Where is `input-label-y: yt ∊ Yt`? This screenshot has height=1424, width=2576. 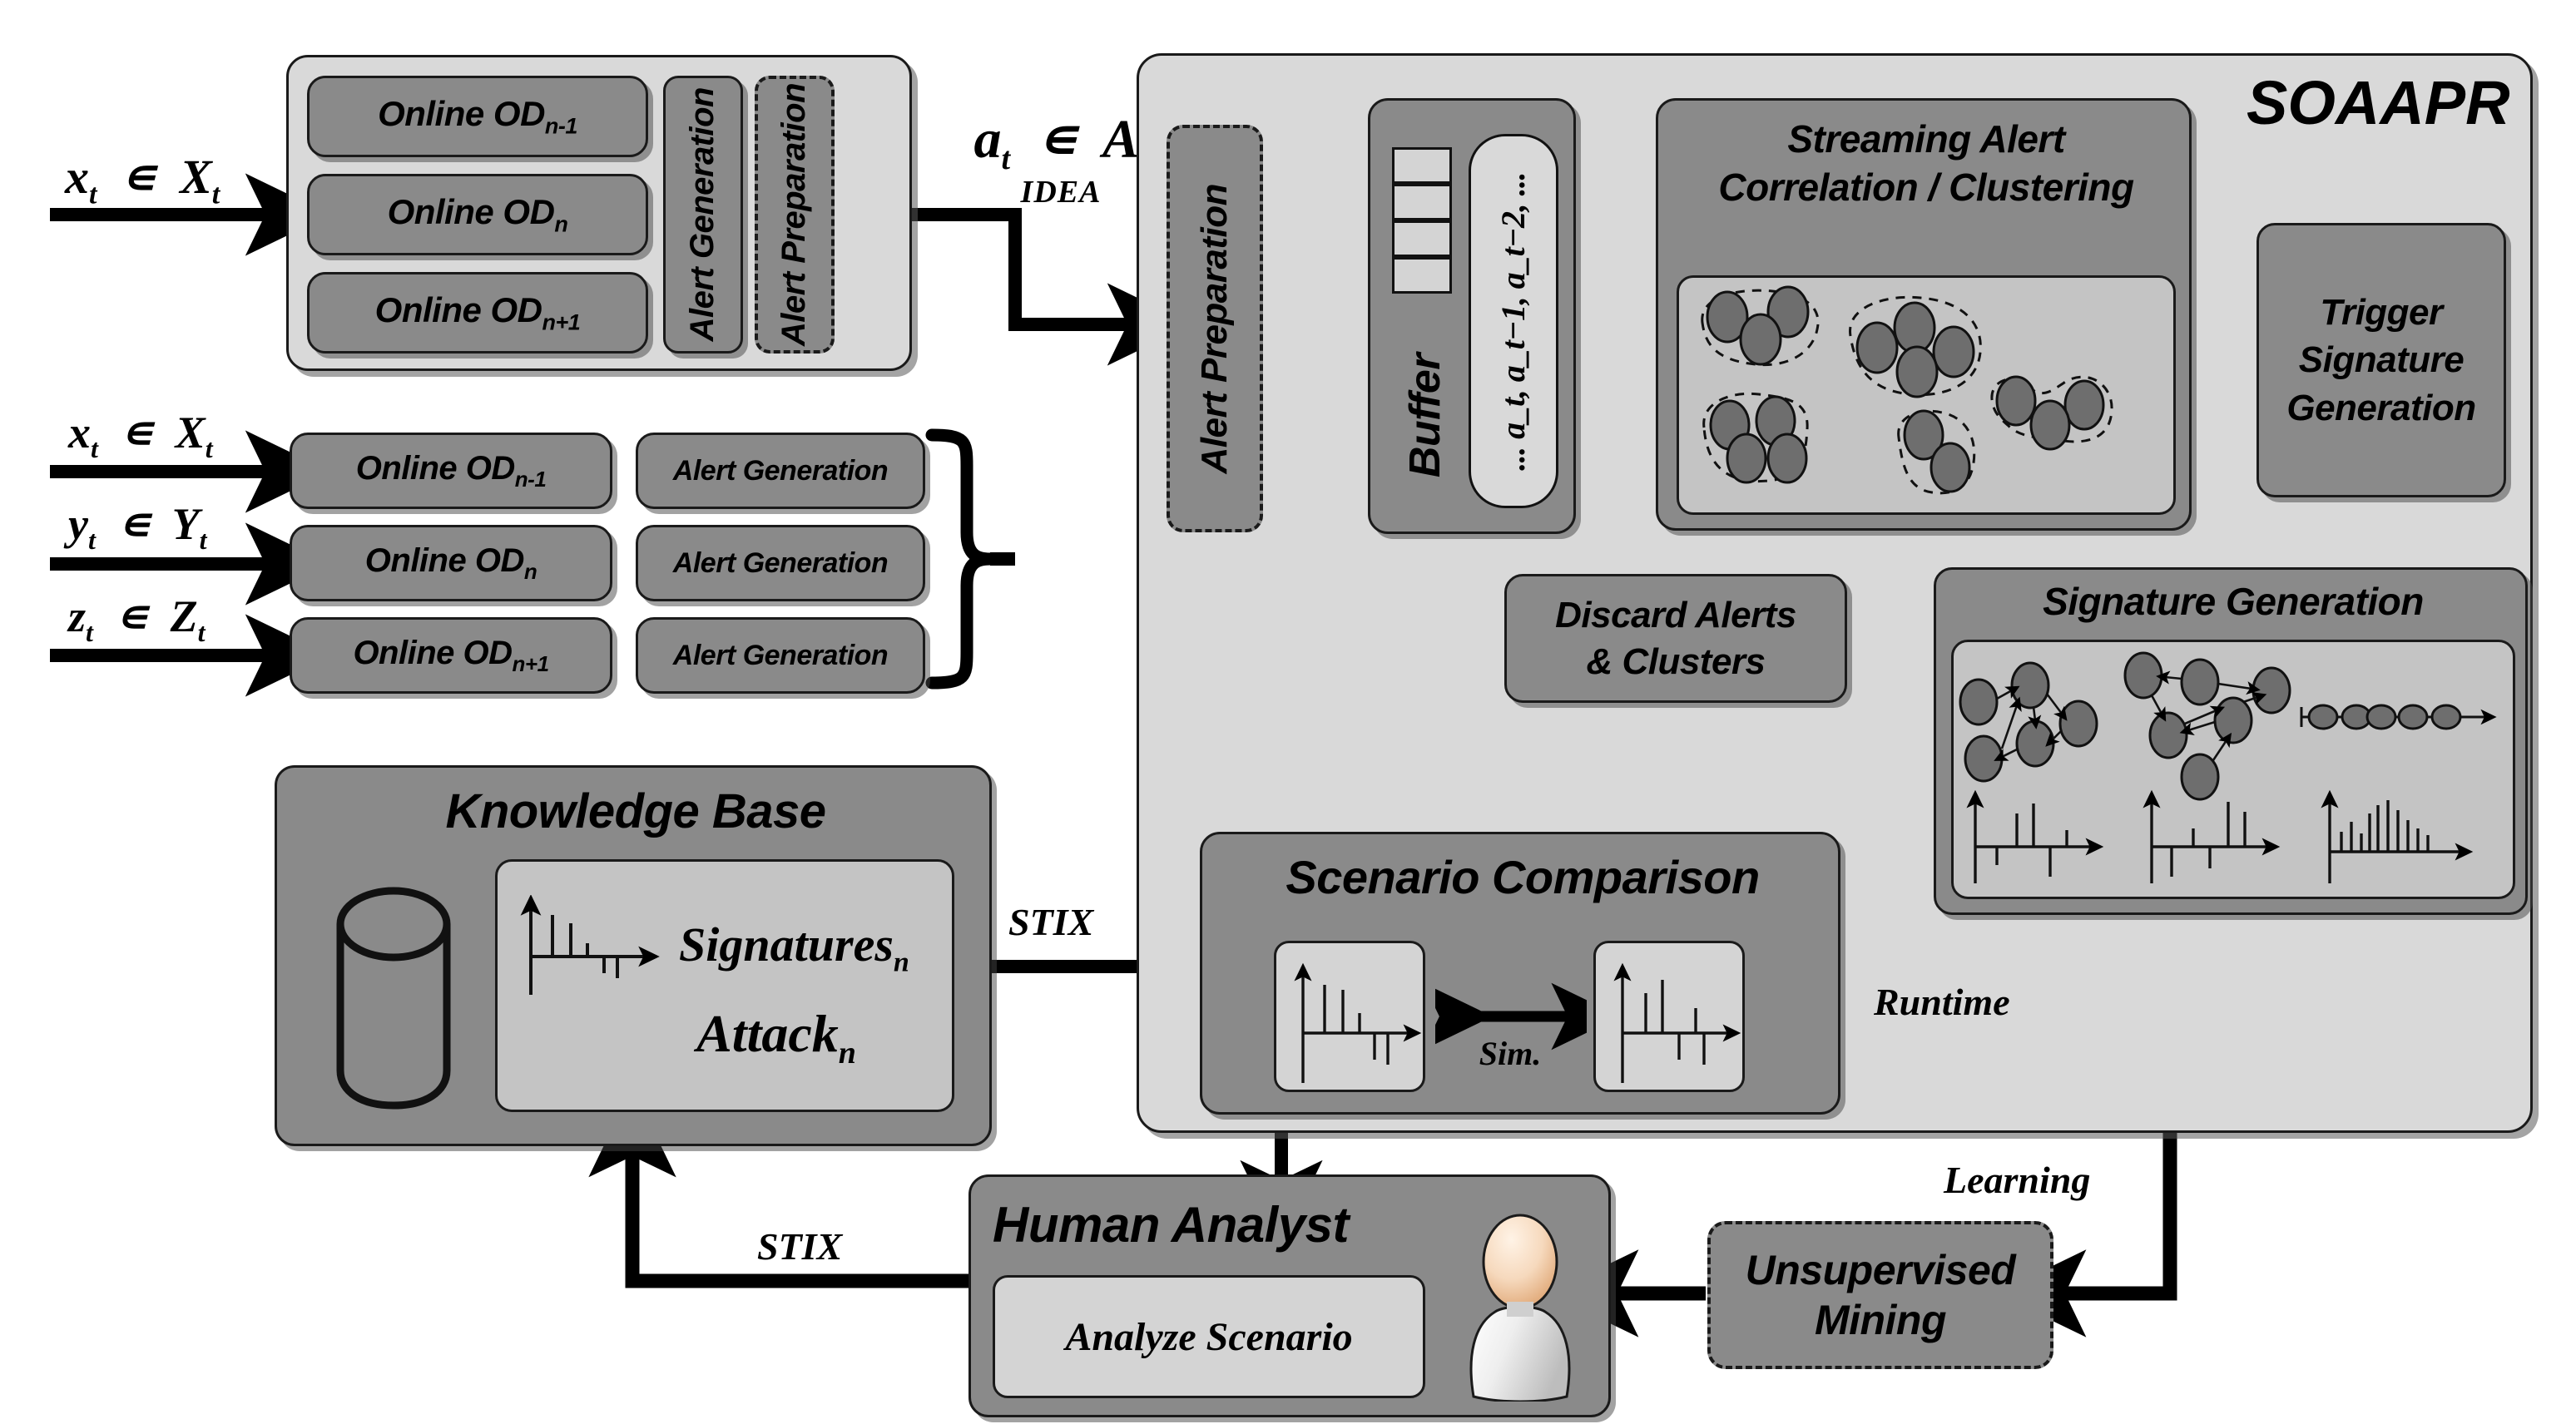 input-label-y: yt ∊ Yt is located at coordinates (137, 527).